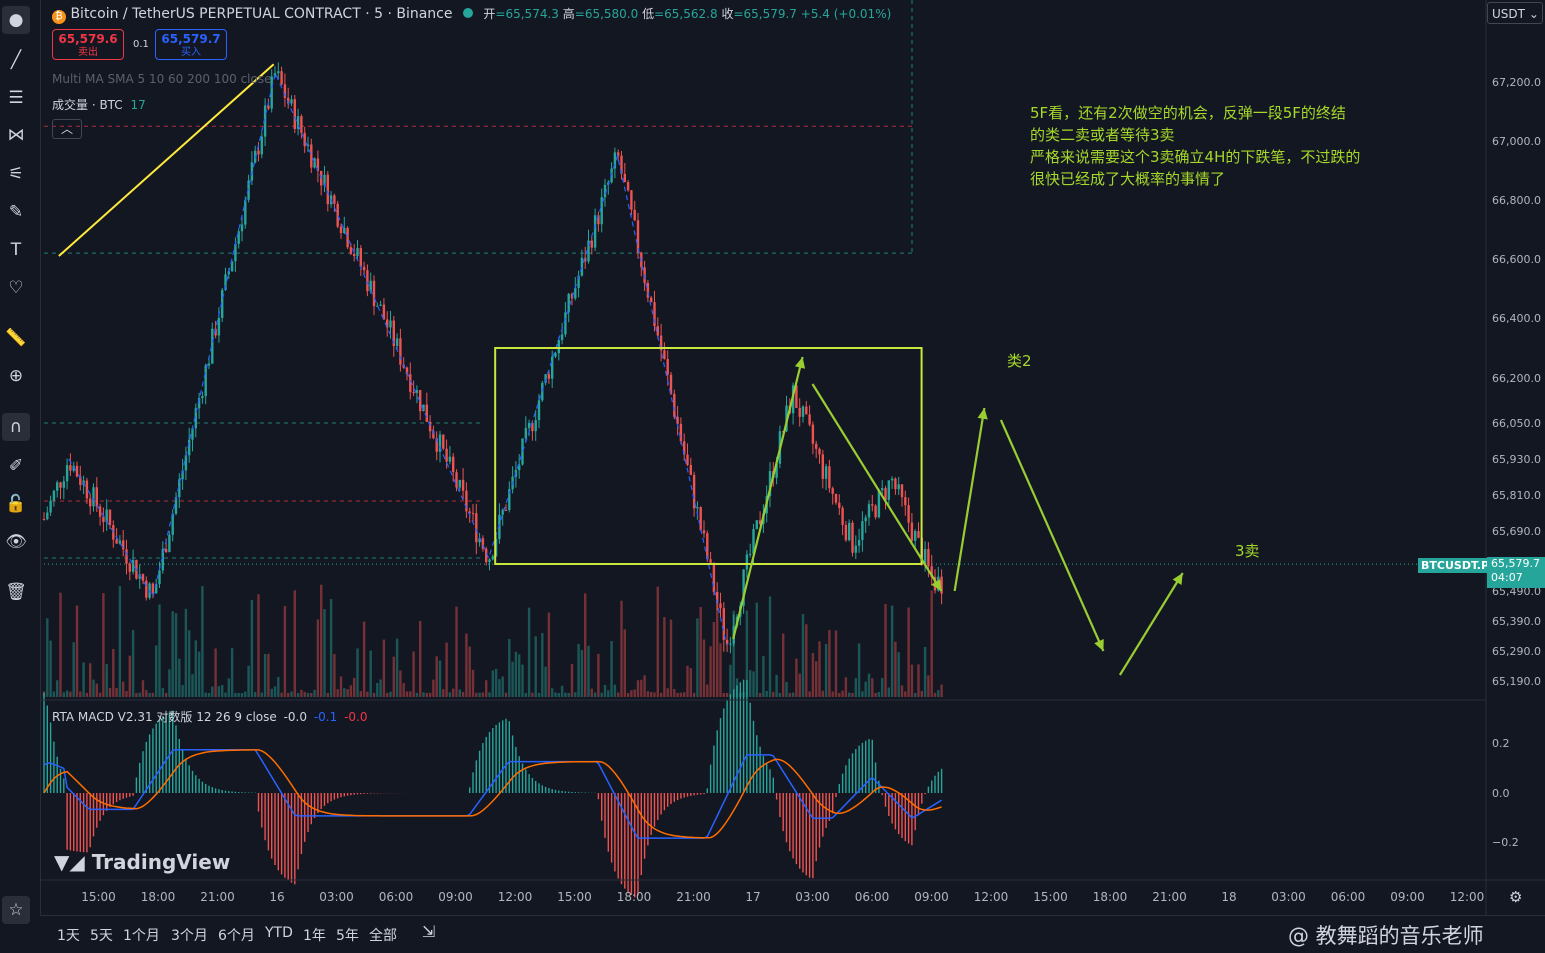  I want to click on time-tick-label: 09:00, so click(455, 897).